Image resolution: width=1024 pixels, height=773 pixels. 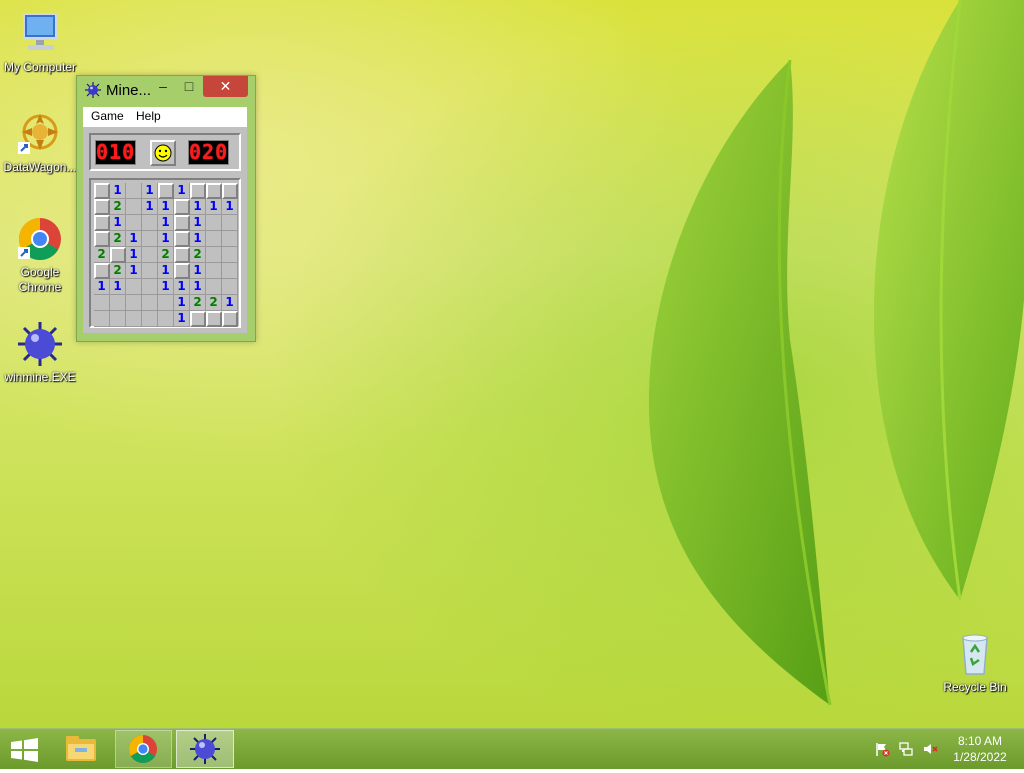 What do you see at coordinates (148, 116) in the screenshot?
I see `menu-help: Help` at bounding box center [148, 116].